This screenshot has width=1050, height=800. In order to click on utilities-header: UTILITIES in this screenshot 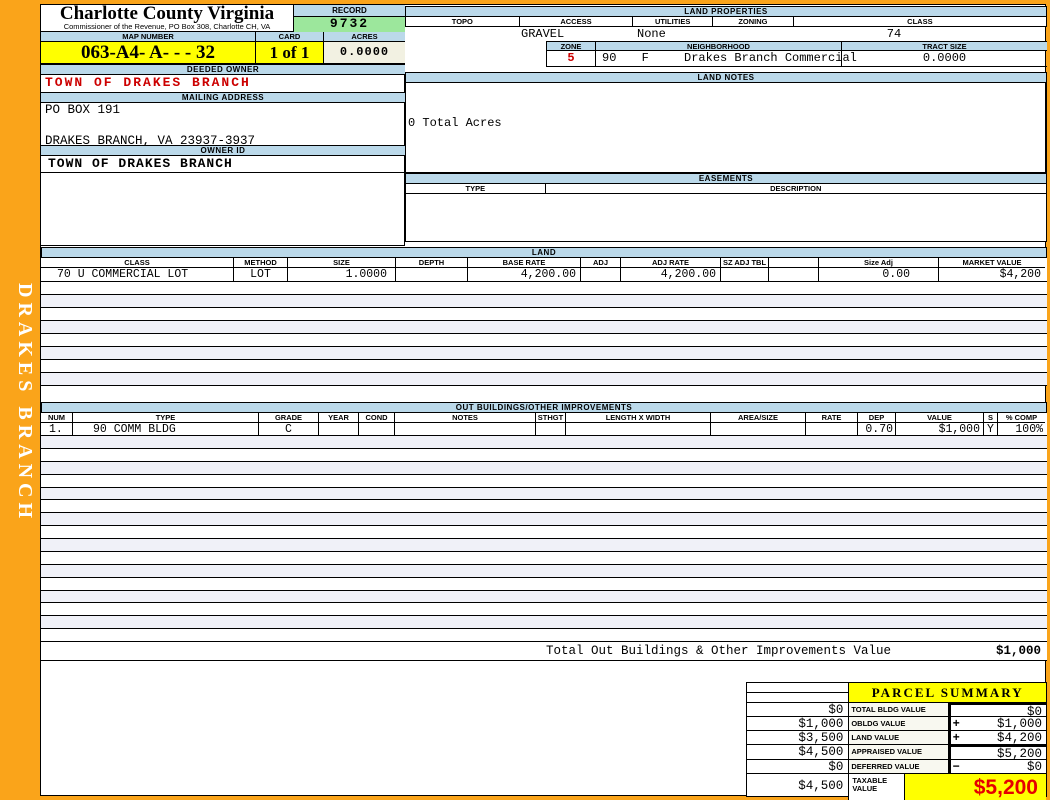, I will do `click(673, 22)`.